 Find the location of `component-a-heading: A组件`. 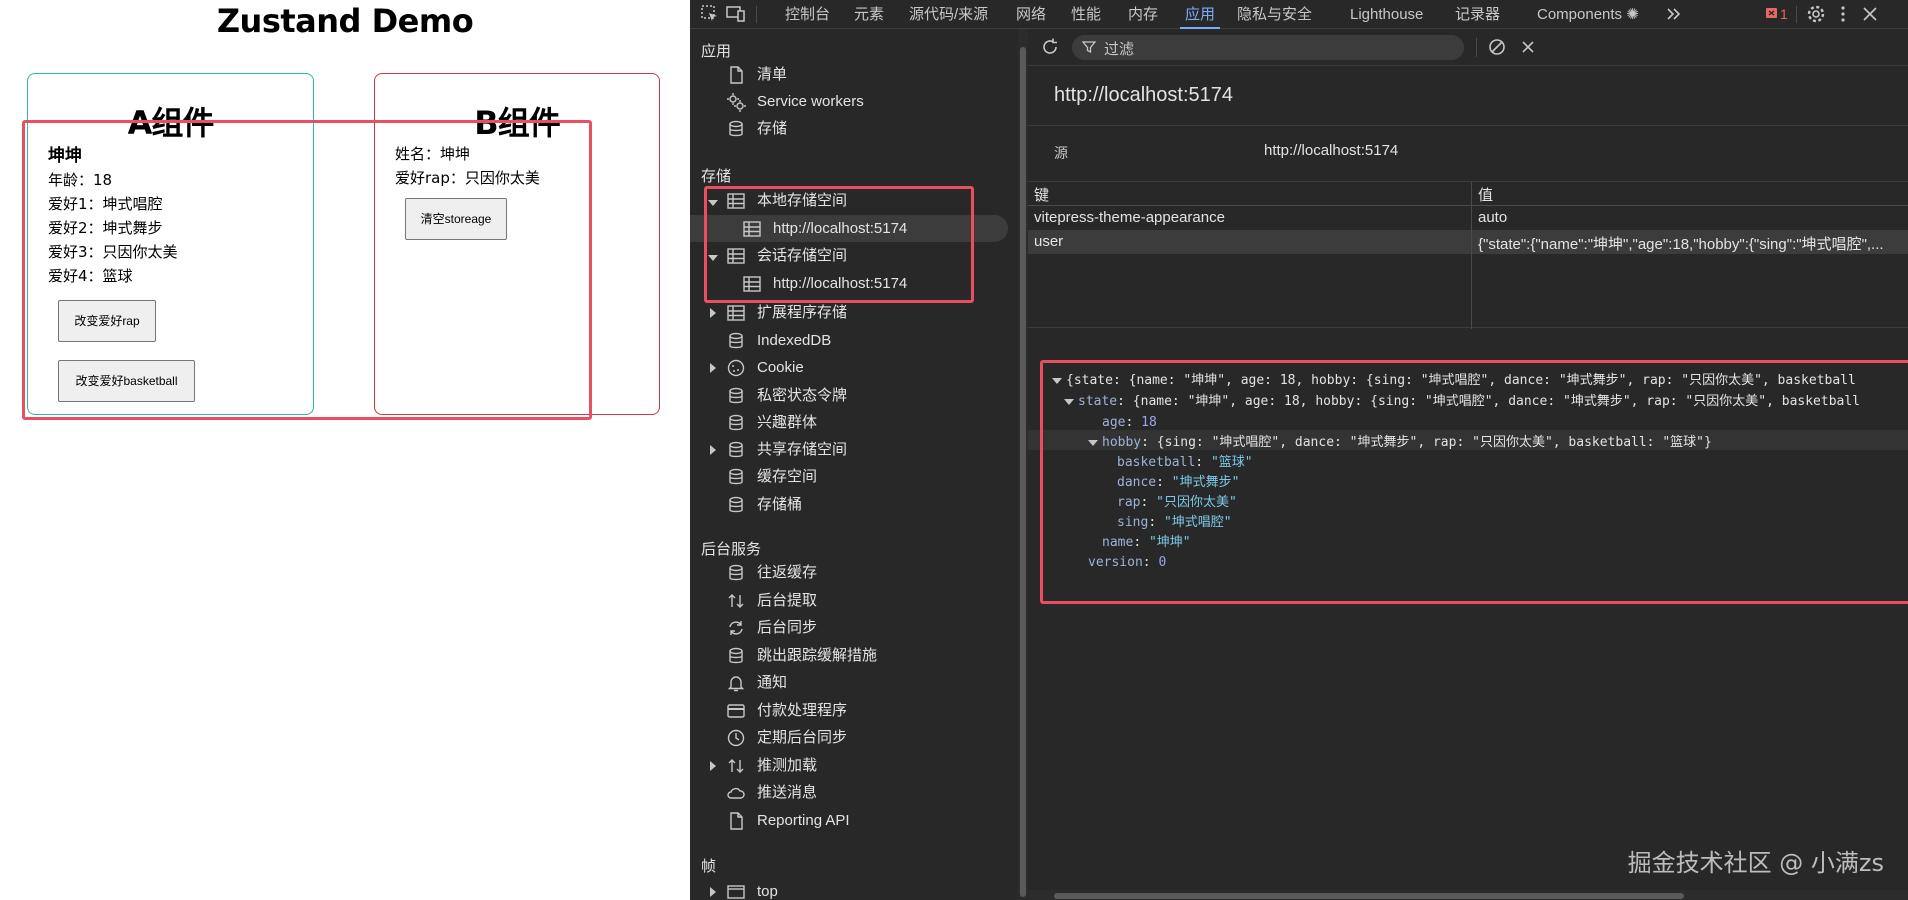

component-a-heading: A组件 is located at coordinates (171, 123).